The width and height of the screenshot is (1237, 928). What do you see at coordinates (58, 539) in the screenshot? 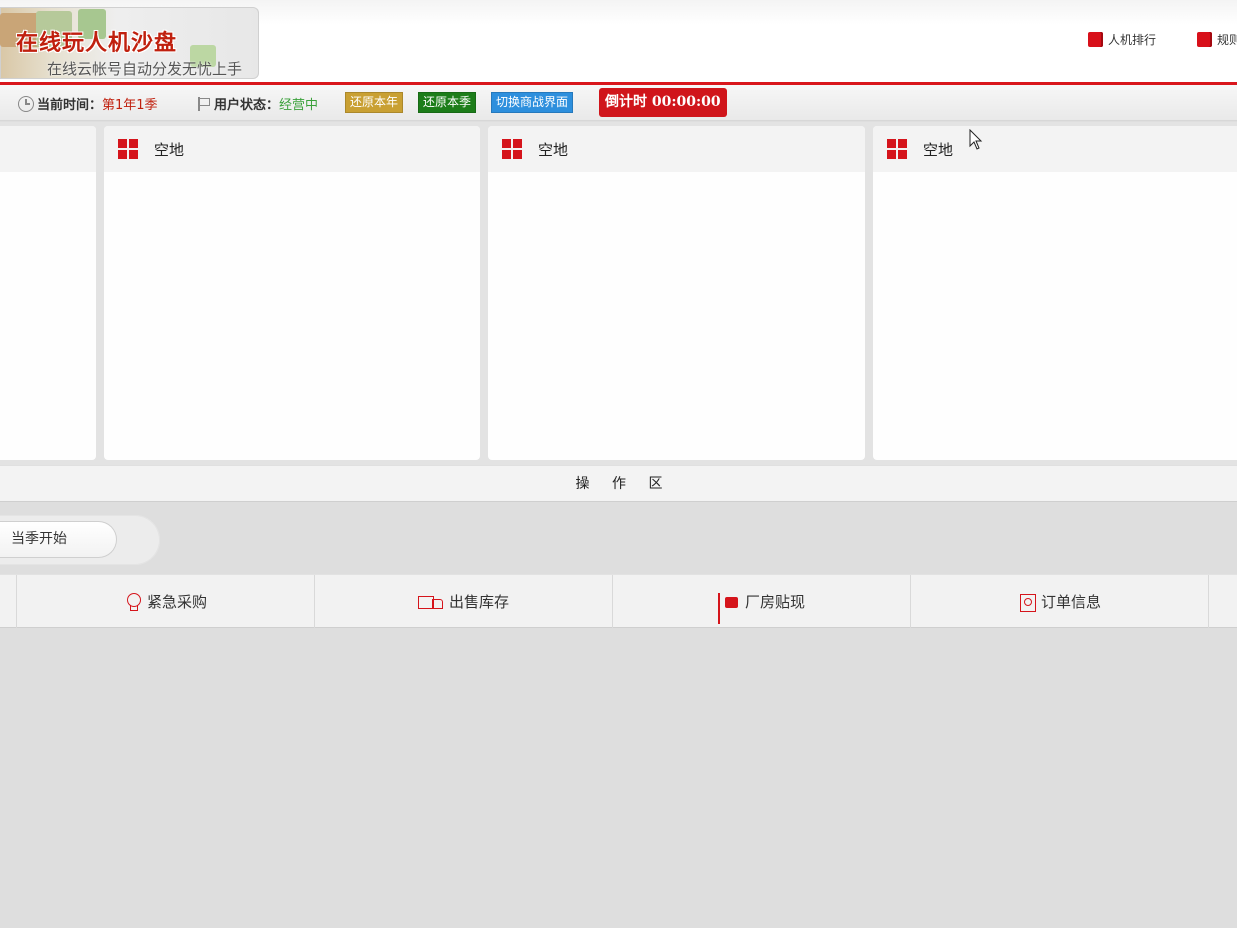
I see `season-start-button: 当季开始` at bounding box center [58, 539].